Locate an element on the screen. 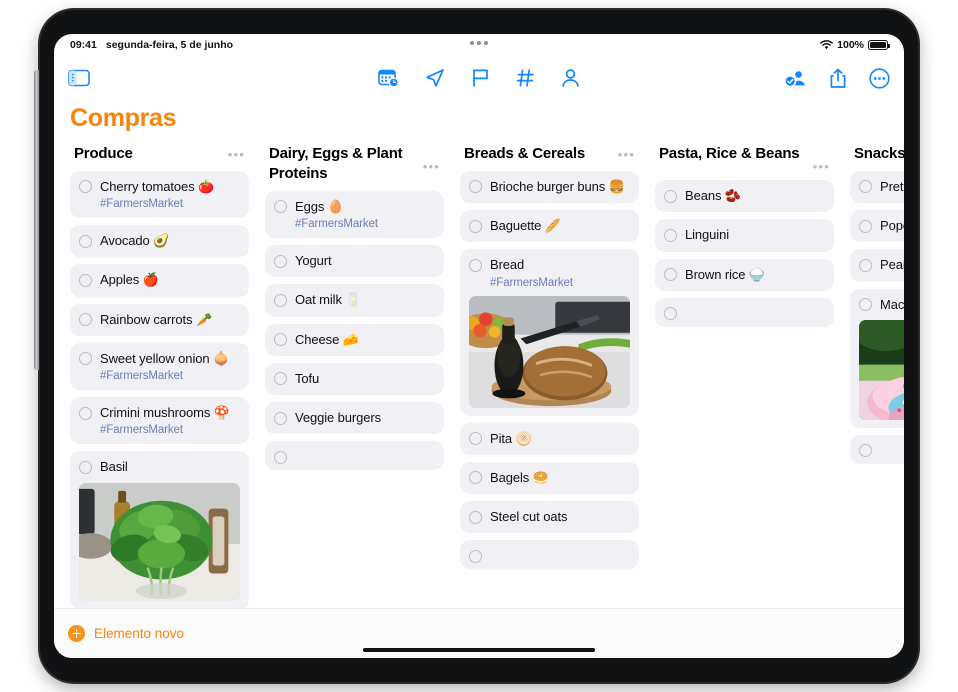 The height and width of the screenshot is (692, 958). list-item: Avocado 🥑 is located at coordinates (159, 241).